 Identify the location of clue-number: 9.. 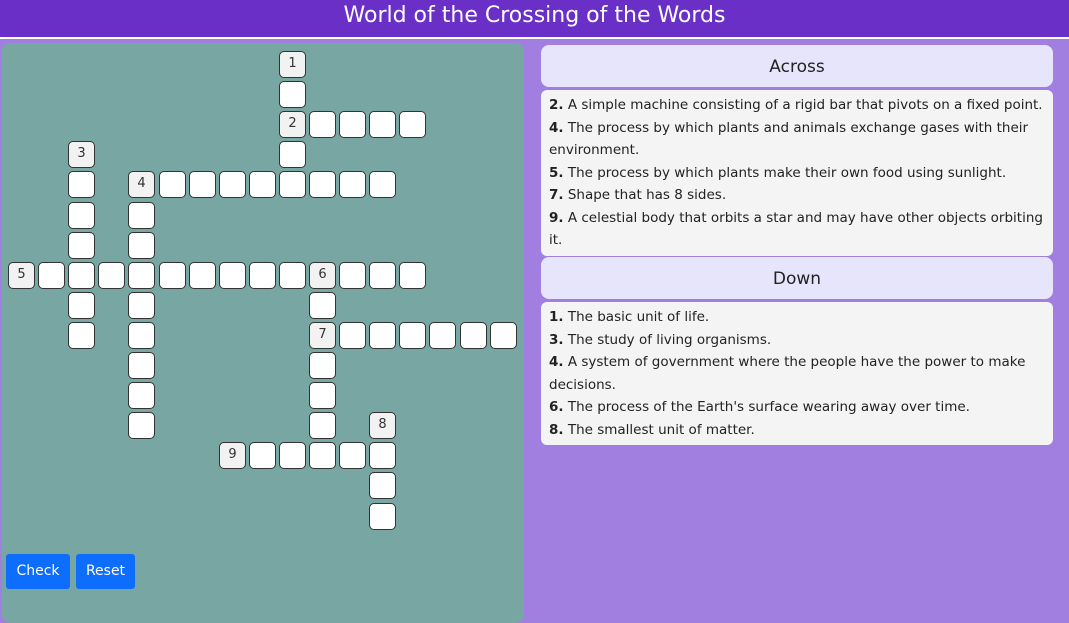
(556, 217).